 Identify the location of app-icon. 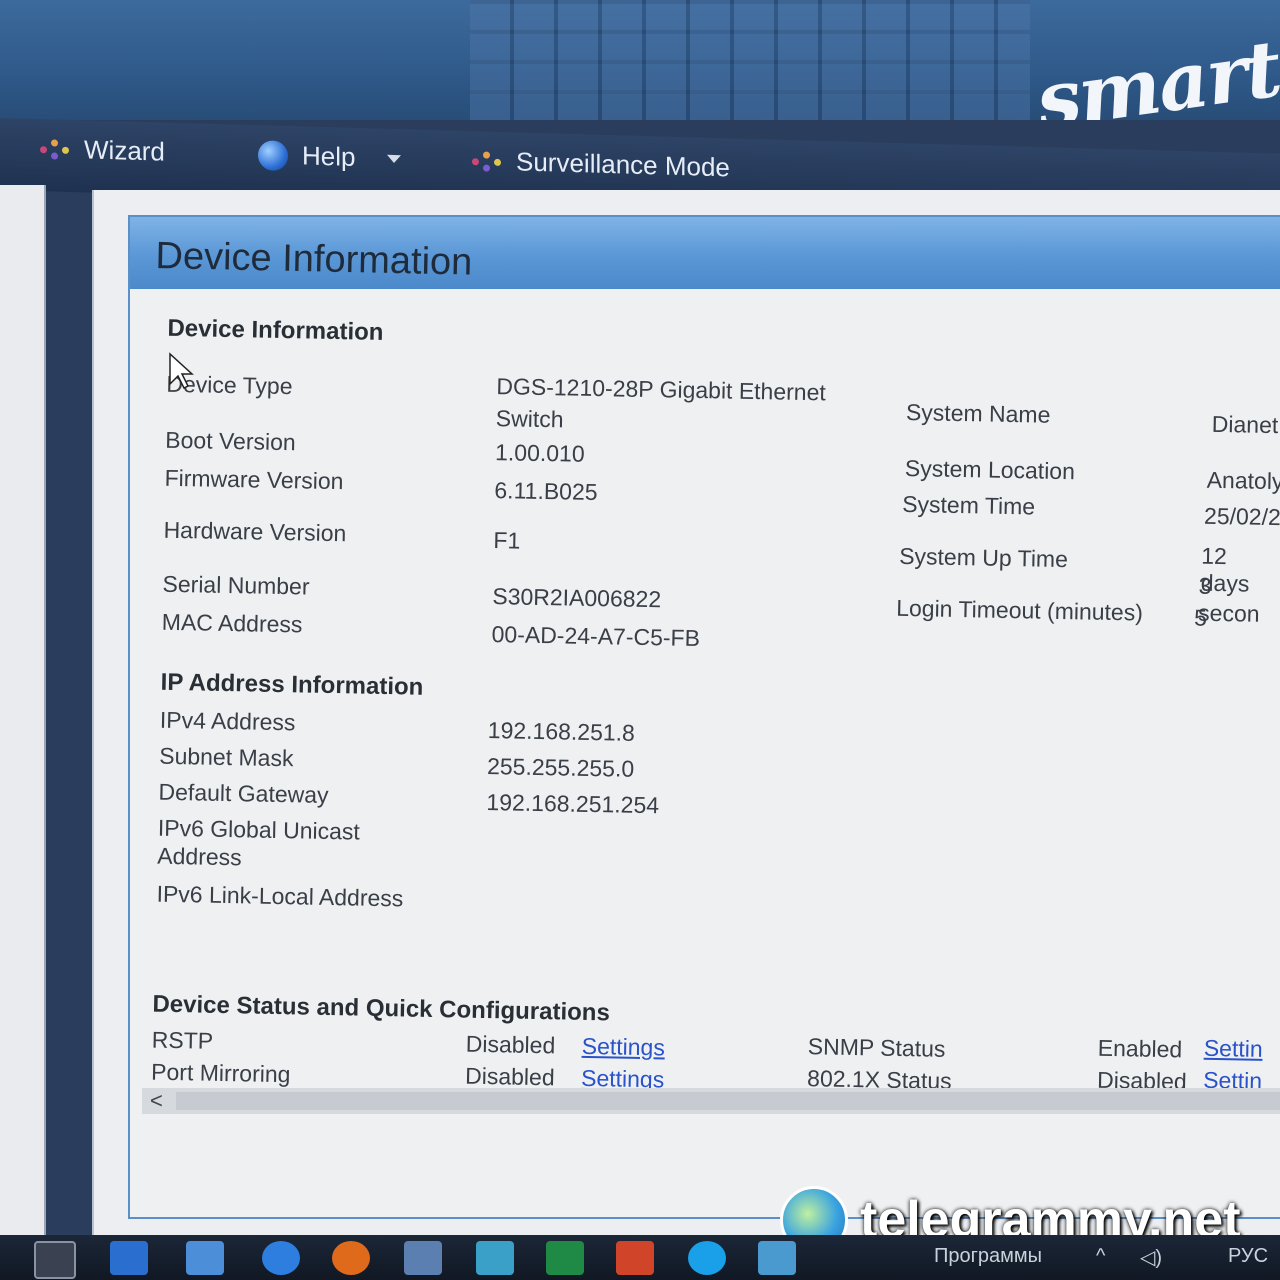
(495, 1258).